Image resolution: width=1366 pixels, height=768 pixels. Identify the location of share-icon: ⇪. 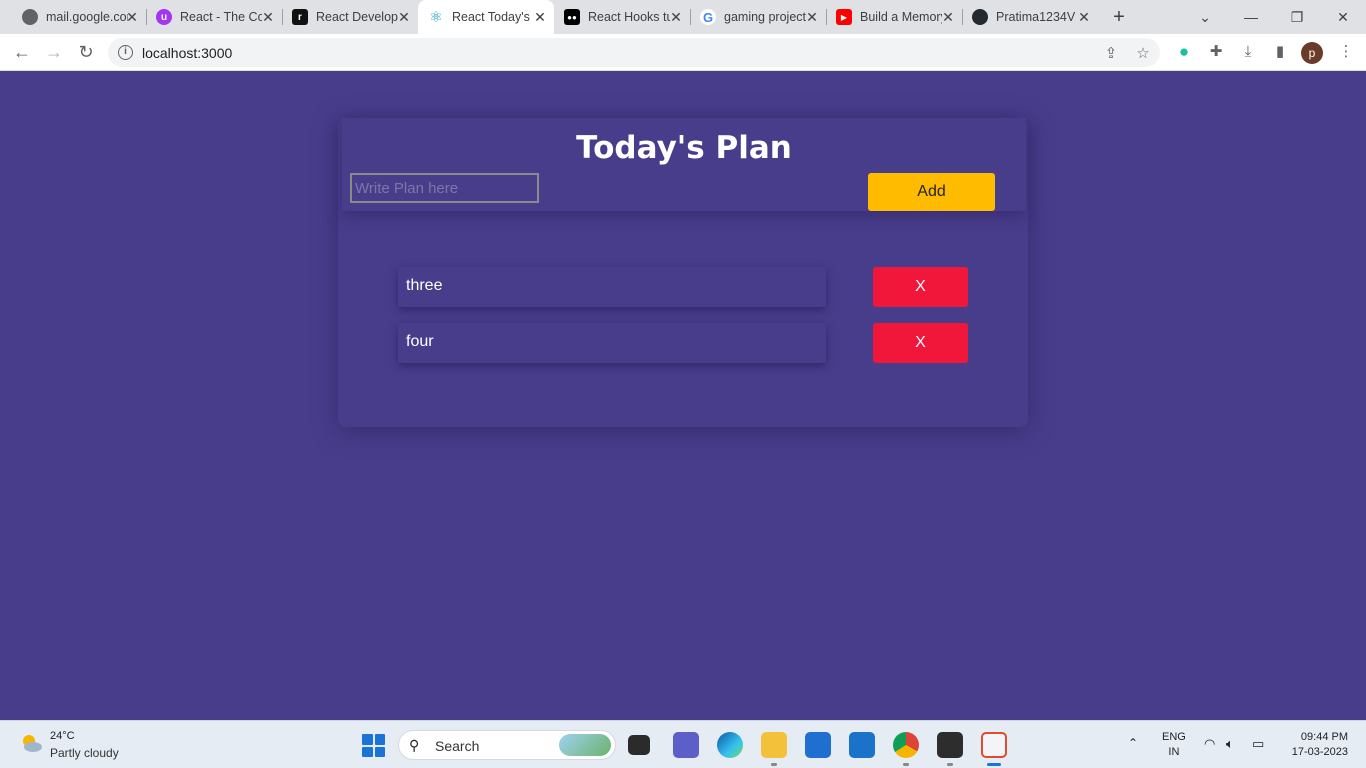
(1111, 54).